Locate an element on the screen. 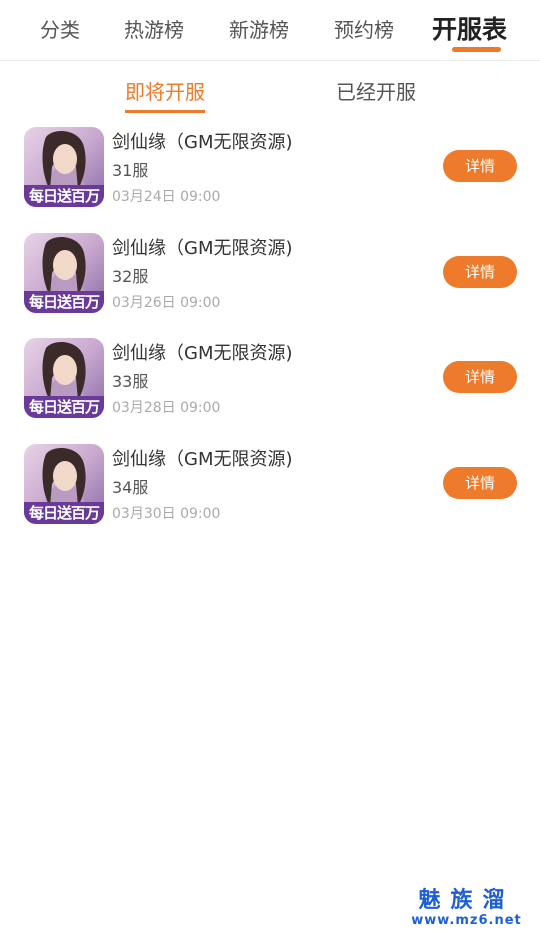  active-subtab-indicator is located at coordinates (165, 111).